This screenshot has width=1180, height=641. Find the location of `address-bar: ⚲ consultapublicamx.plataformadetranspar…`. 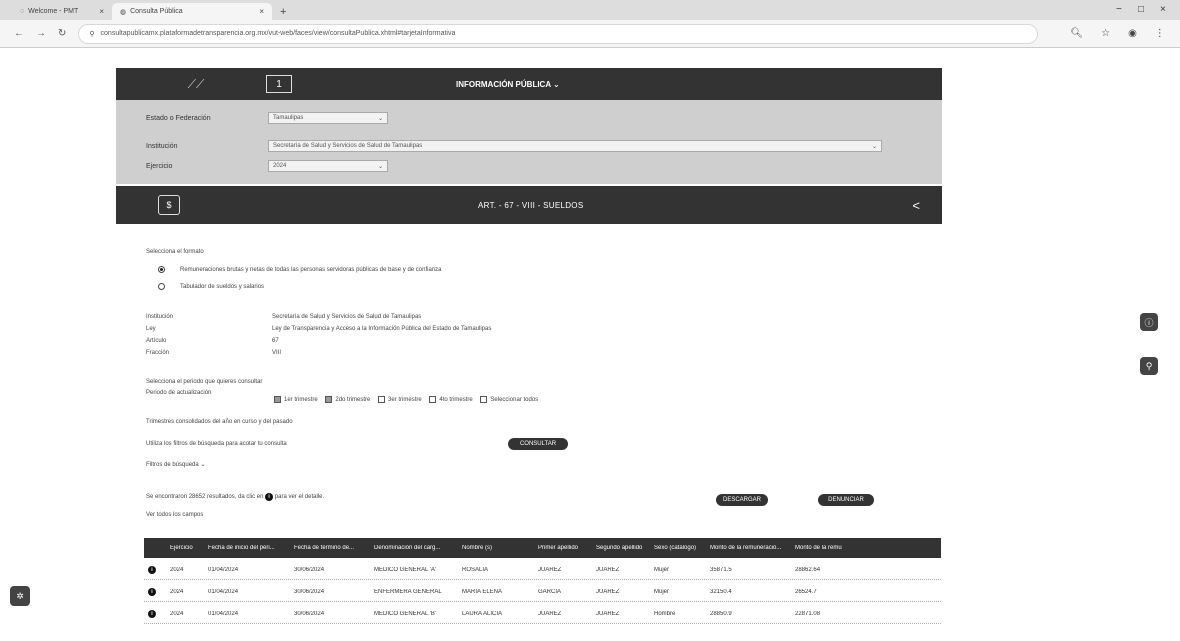

address-bar: ⚲ consultapublicamx.plataformadetranspar… is located at coordinates (558, 33).